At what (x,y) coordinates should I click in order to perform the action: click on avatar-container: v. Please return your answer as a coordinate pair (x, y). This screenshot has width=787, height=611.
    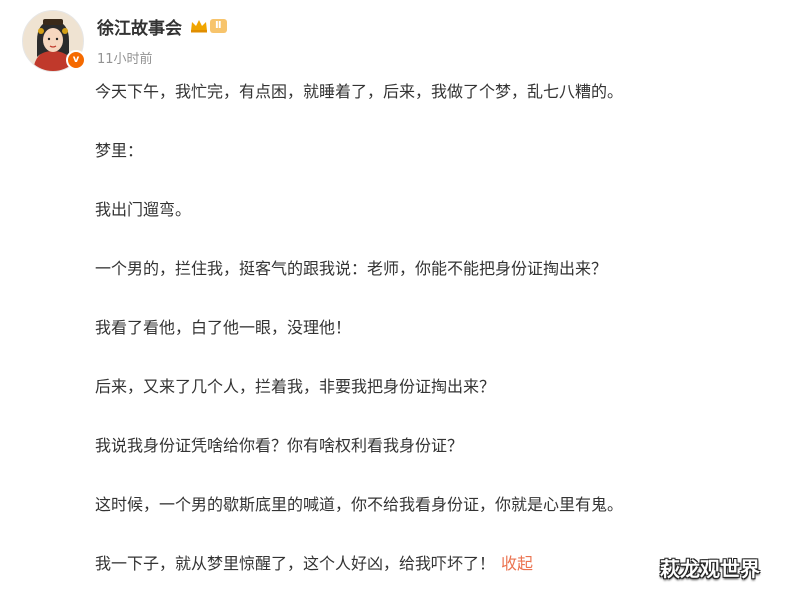
    Looking at the image, I should click on (54, 41).